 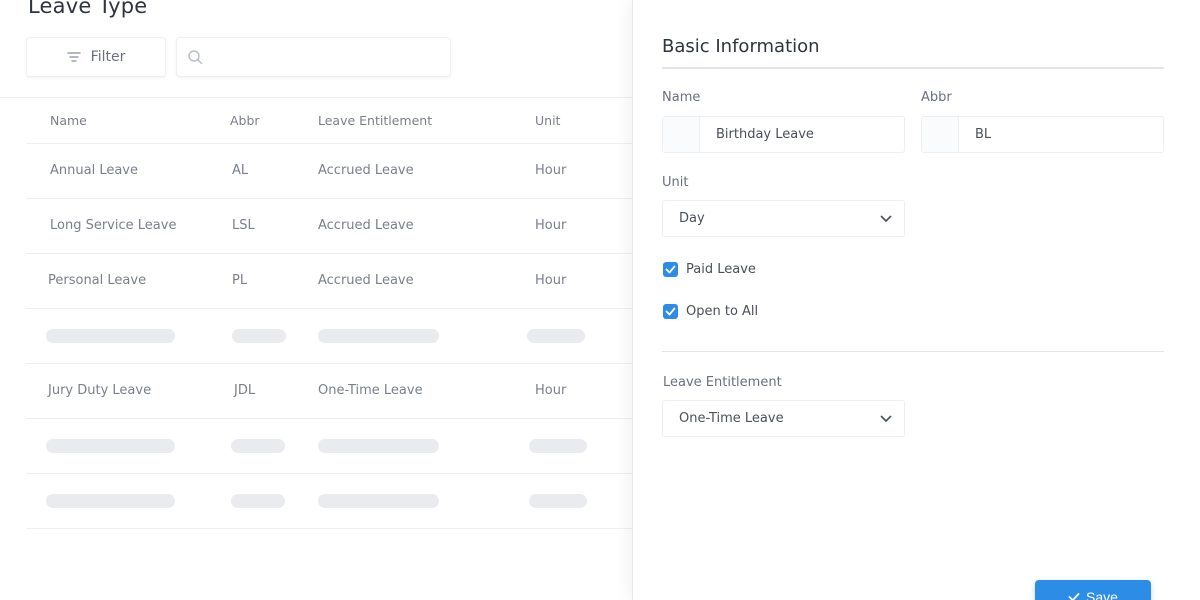 I want to click on panel-title: Basic Information, so click(x=741, y=46).